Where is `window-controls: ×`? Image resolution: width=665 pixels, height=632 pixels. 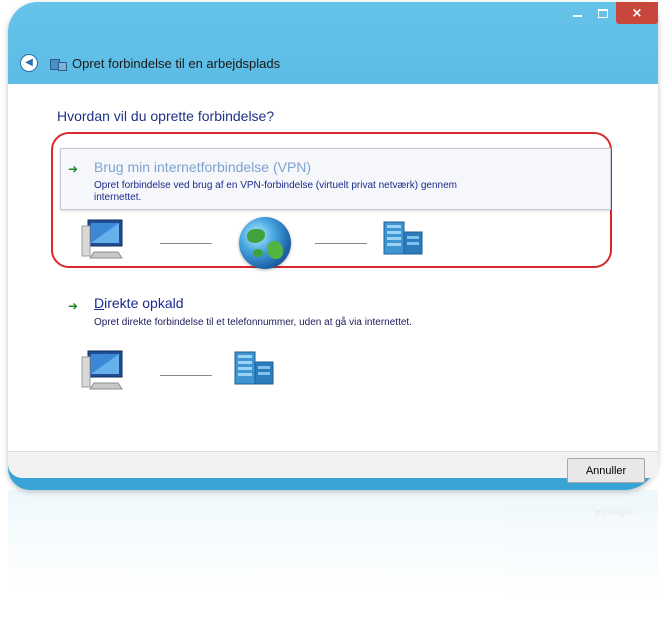
window-controls: × is located at coordinates (611, 15).